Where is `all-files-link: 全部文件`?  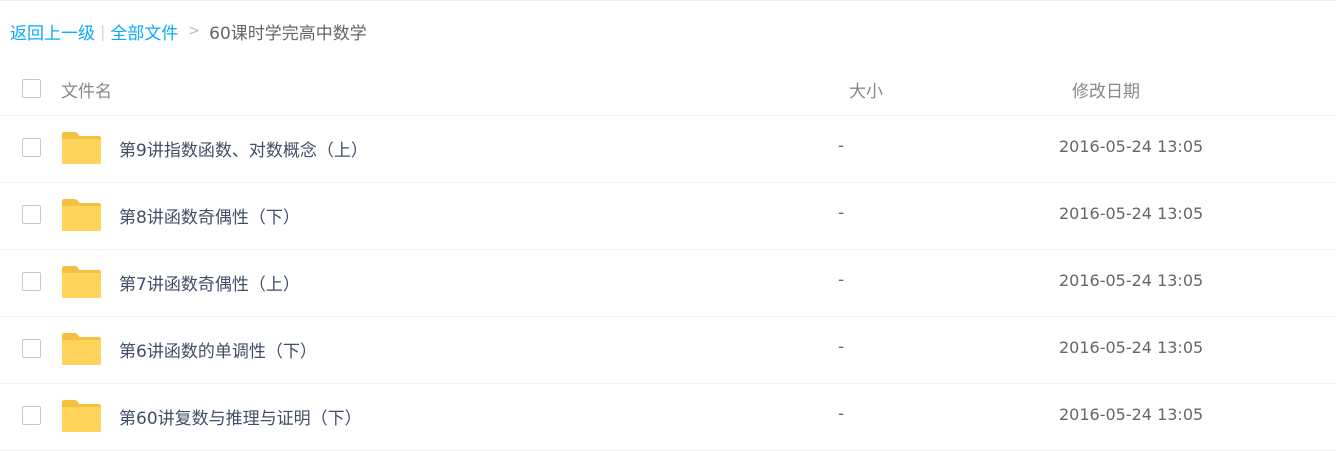 all-files-link: 全部文件 is located at coordinates (144, 31).